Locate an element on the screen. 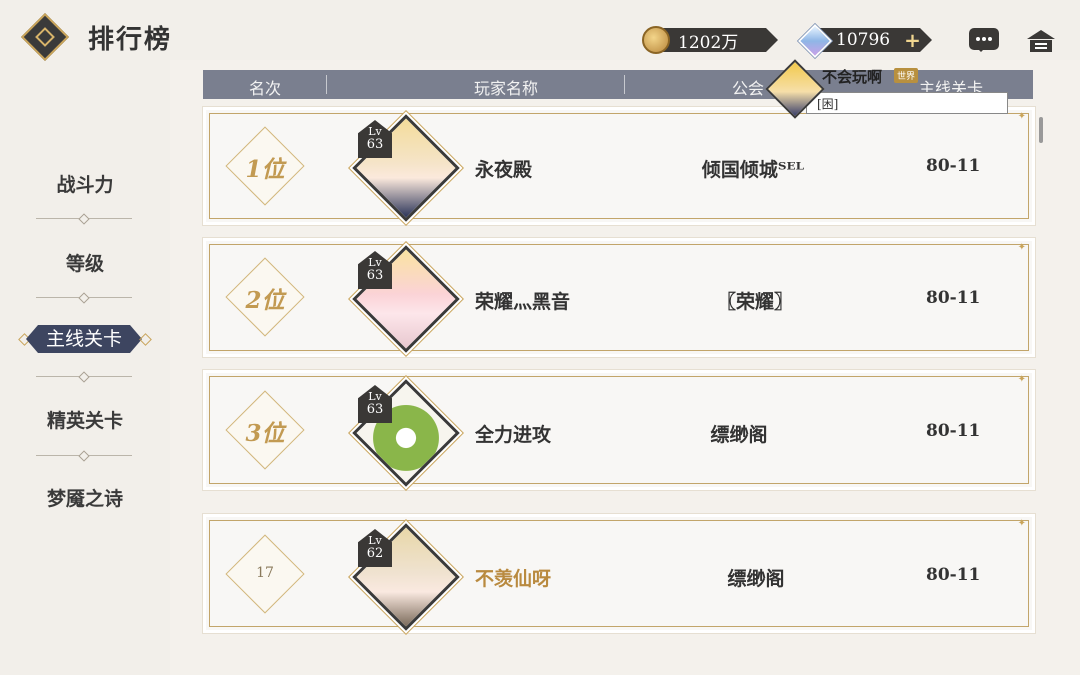 The height and width of the screenshot is (675, 1080). channel-badge: 世界 is located at coordinates (906, 75).